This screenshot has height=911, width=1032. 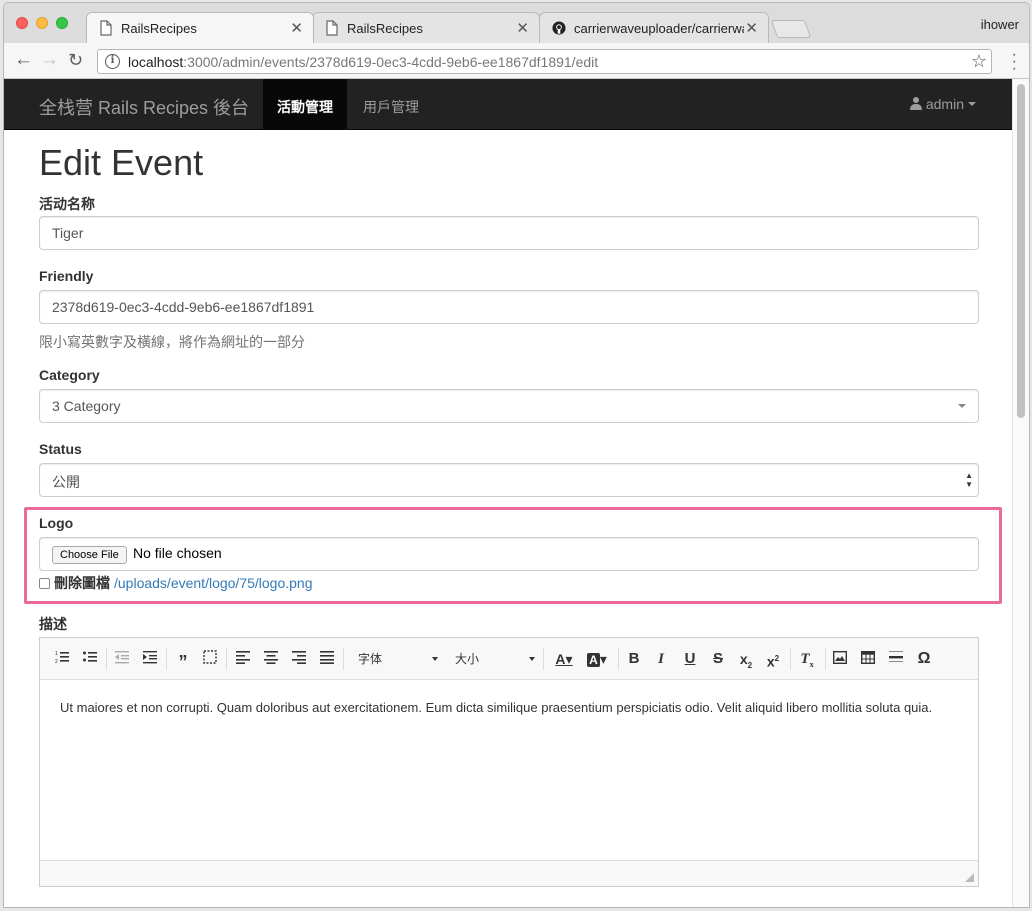 What do you see at coordinates (509, 233) in the screenshot?
I see `name-input: Tiger` at bounding box center [509, 233].